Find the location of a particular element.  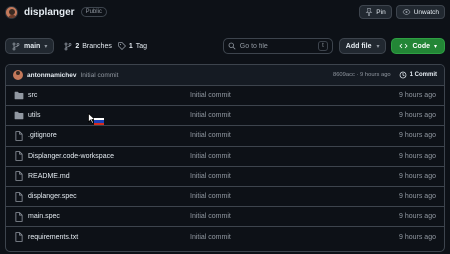

tag-icon is located at coordinates (121, 46).